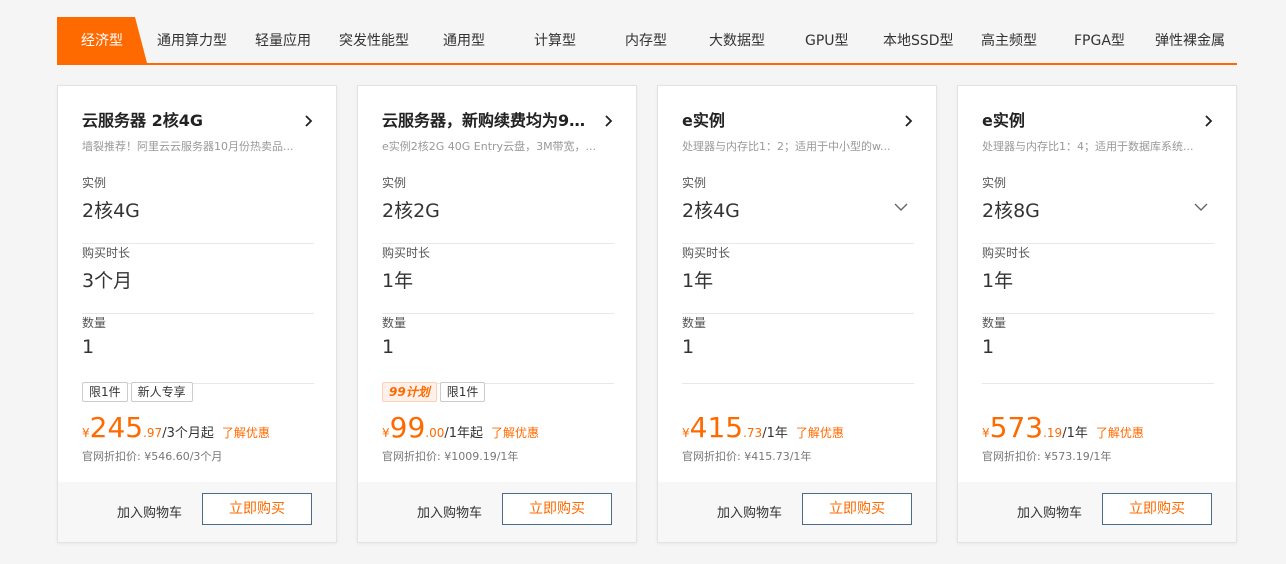 The height and width of the screenshot is (564, 1286). What do you see at coordinates (153, 433) in the screenshot?
I see `price-decimal: .97` at bounding box center [153, 433].